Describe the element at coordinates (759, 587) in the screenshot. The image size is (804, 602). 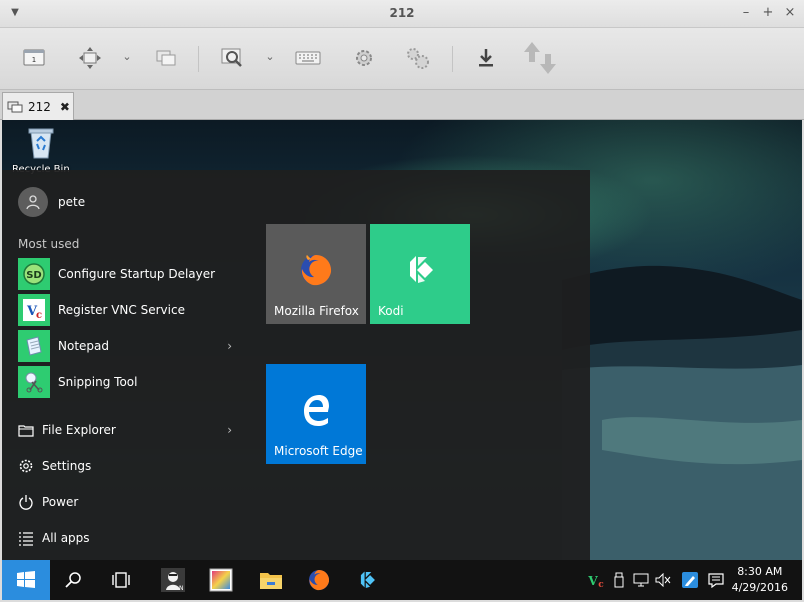
I see `clock-date: 4/29/2016` at that location.